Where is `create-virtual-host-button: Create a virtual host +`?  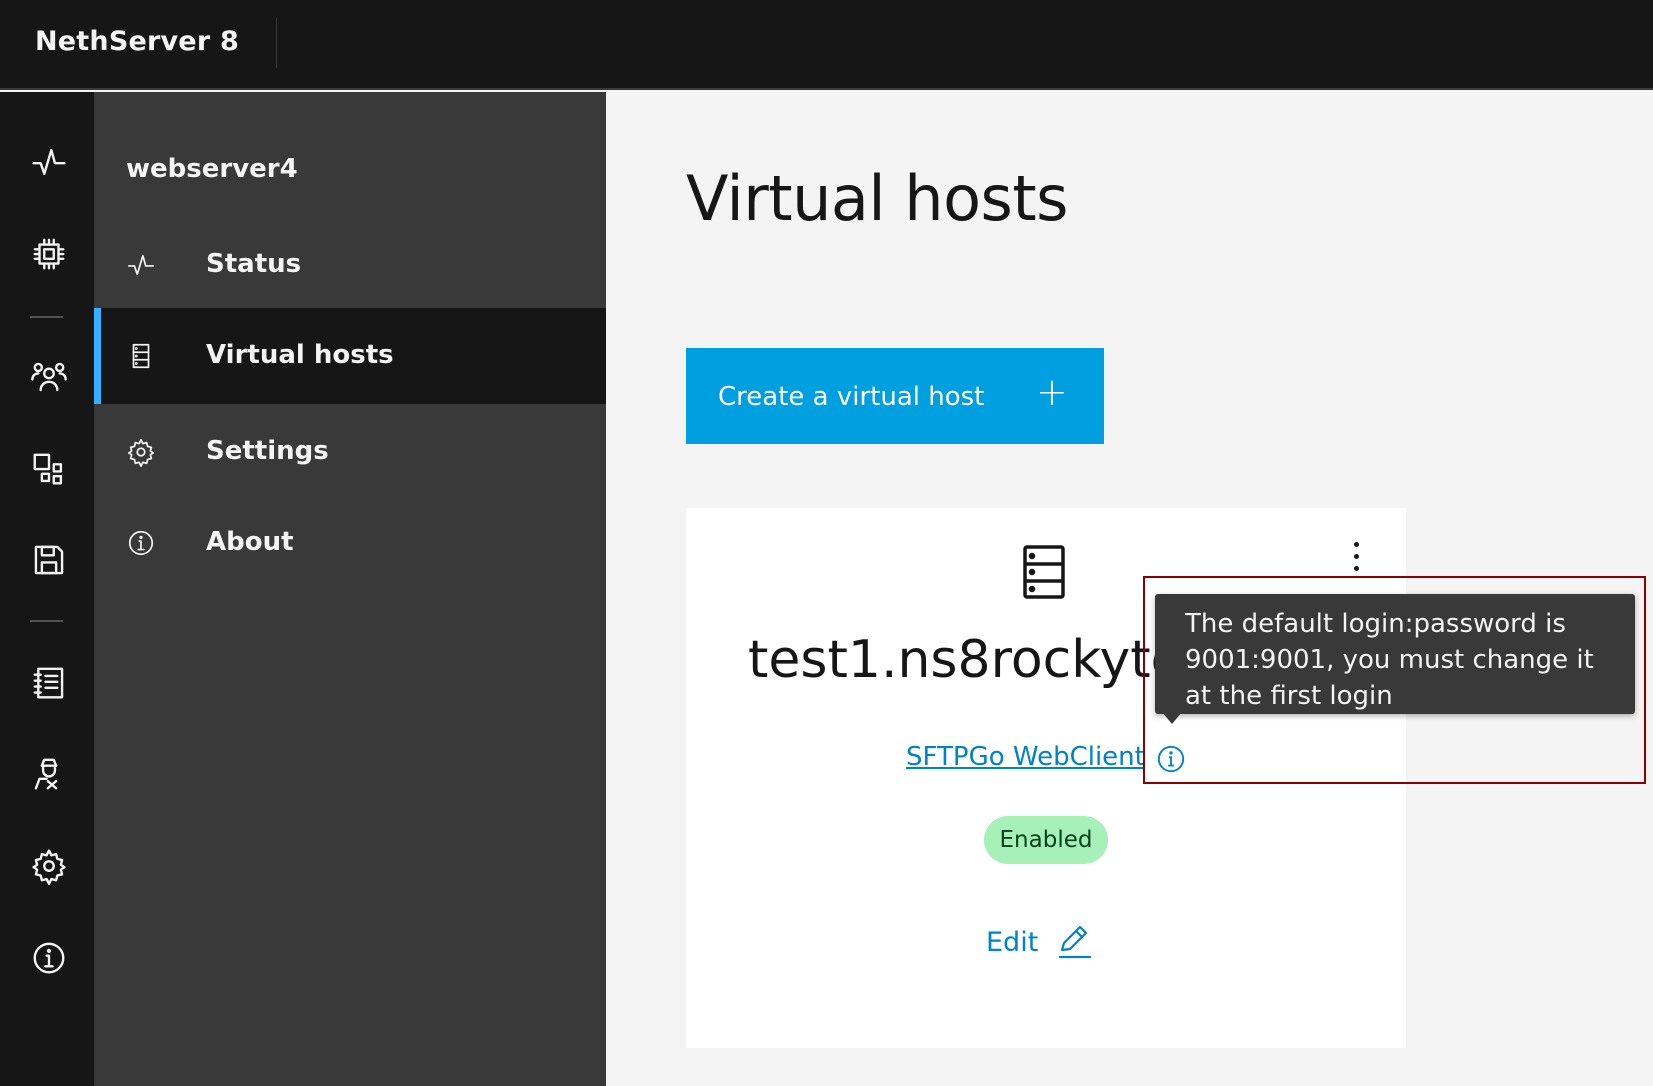
create-virtual-host-button: Create a virtual host + is located at coordinates (895, 396).